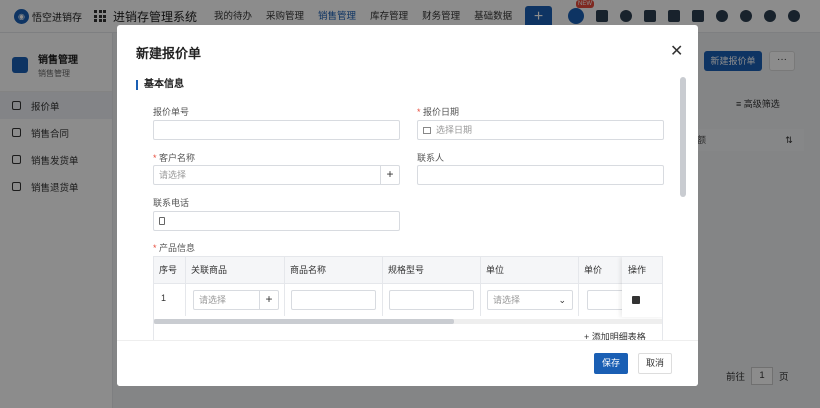 The image size is (820, 408). I want to click on operation-column: 操作, so click(642, 287).